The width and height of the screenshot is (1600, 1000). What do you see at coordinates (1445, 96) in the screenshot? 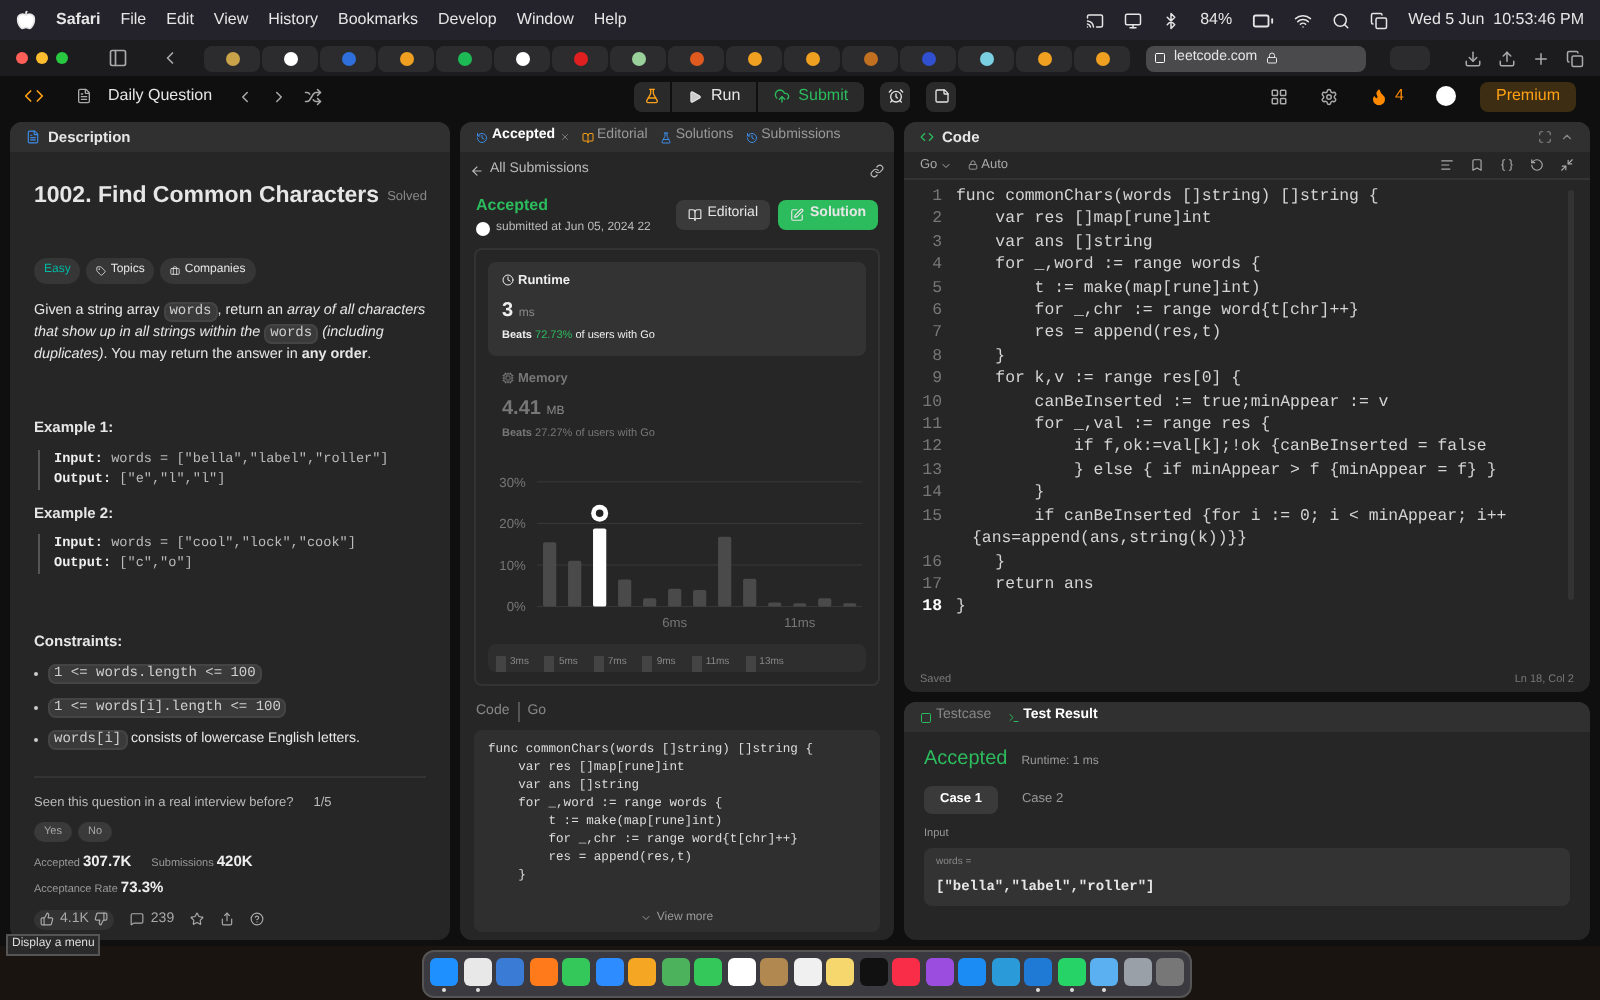
I see `avatar-icon` at bounding box center [1445, 96].